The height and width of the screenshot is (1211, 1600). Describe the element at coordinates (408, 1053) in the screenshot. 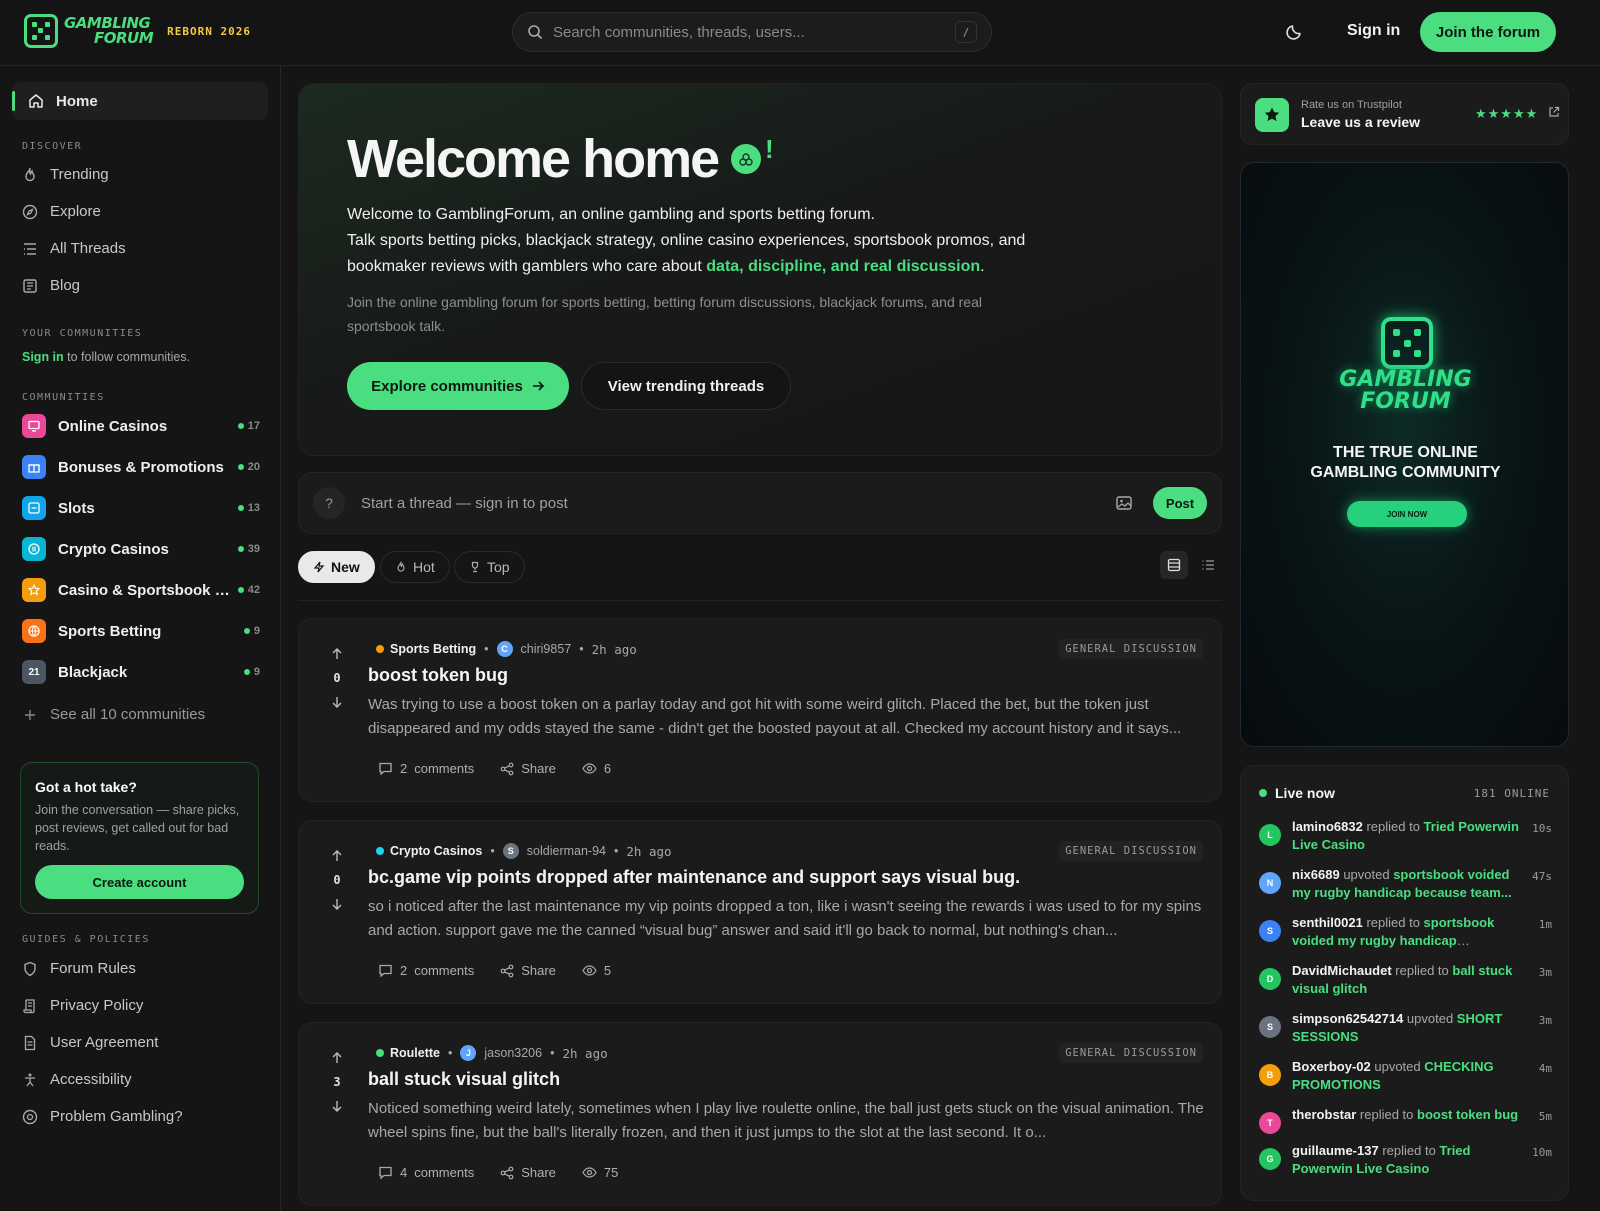

I see `thread-community: Roulette` at that location.